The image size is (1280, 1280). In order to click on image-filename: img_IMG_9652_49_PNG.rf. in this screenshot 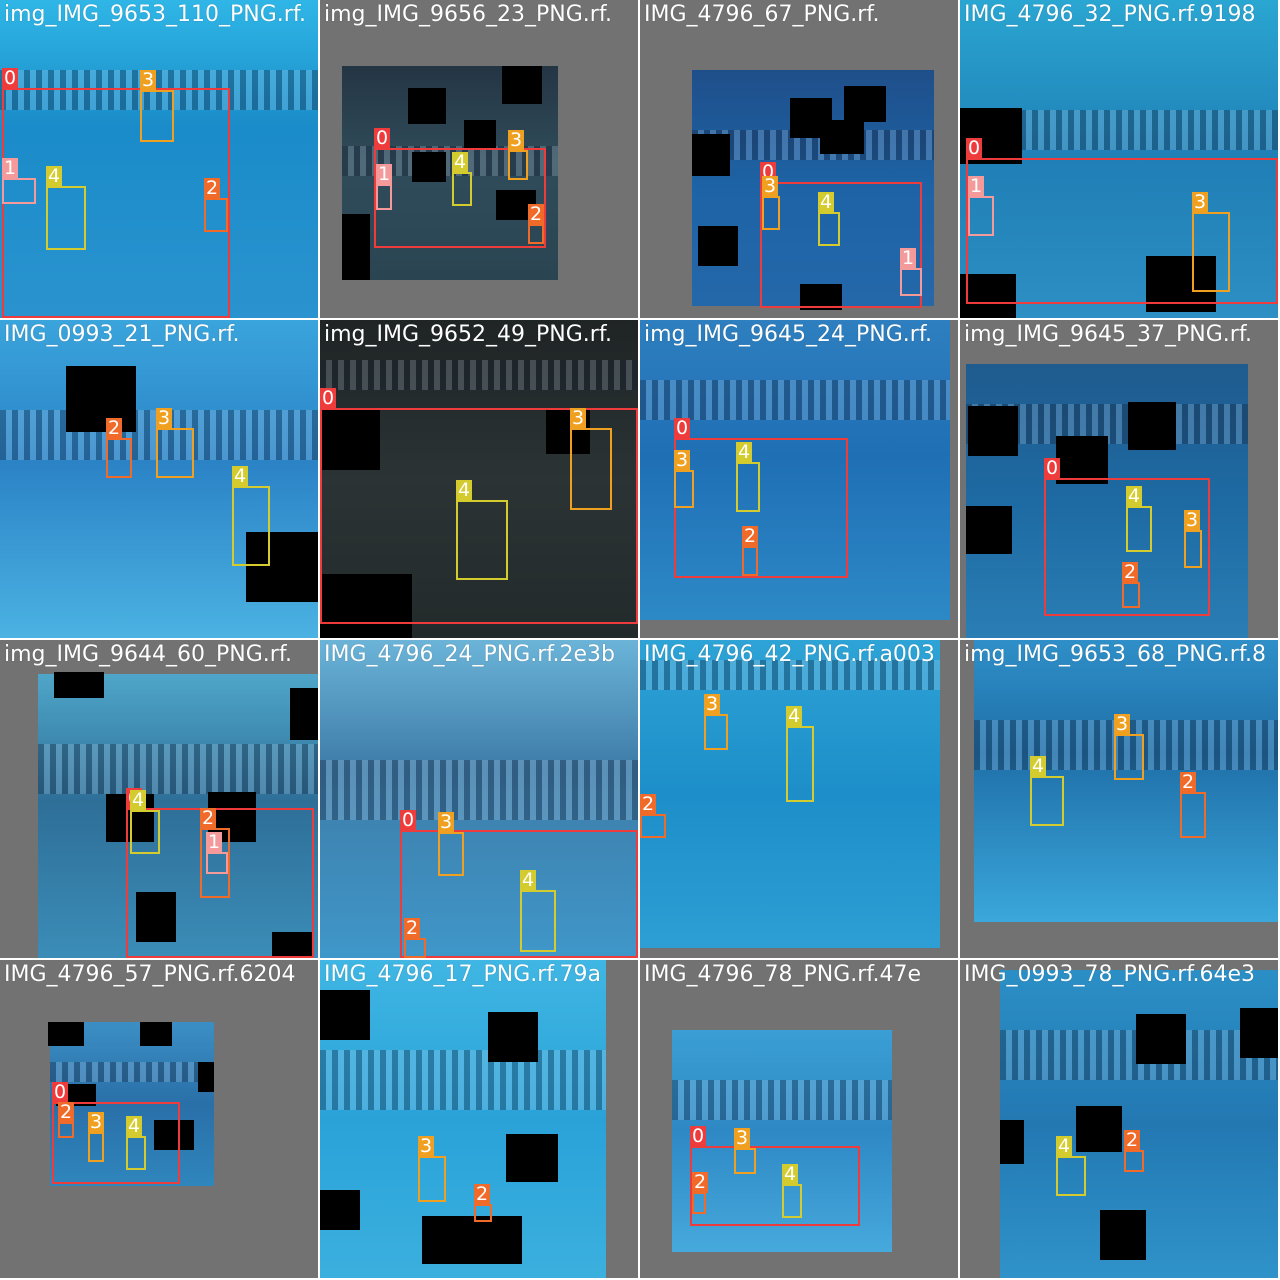, I will do `click(468, 334)`.